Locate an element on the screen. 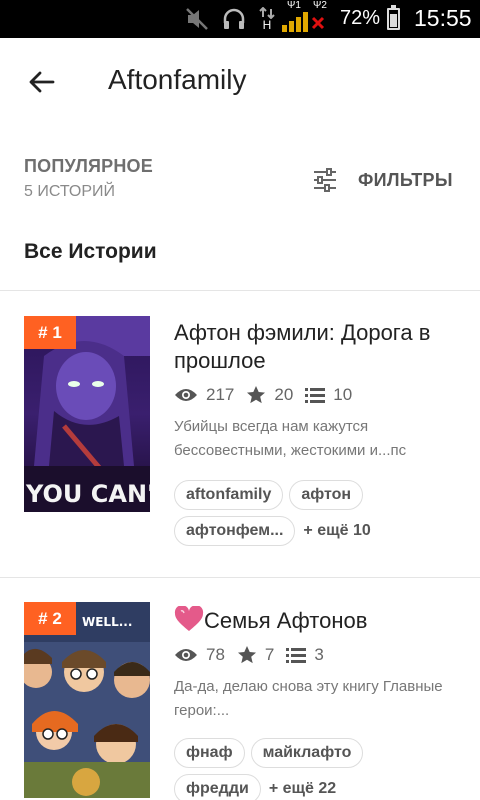 The height and width of the screenshot is (800, 480). tag-list: aftonfamily афтон афтонфем... + ещё 10 is located at coordinates (324, 516).